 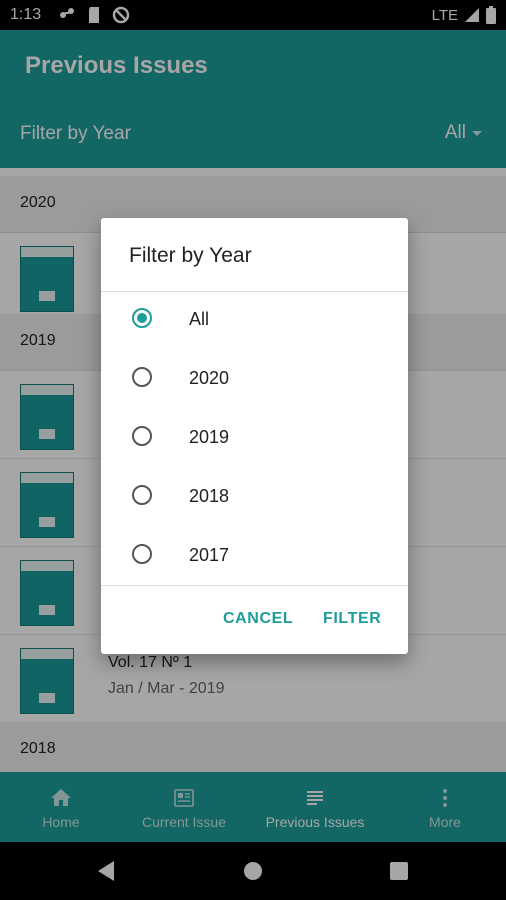 I want to click on cancel-button: CANCEL, so click(x=258, y=619).